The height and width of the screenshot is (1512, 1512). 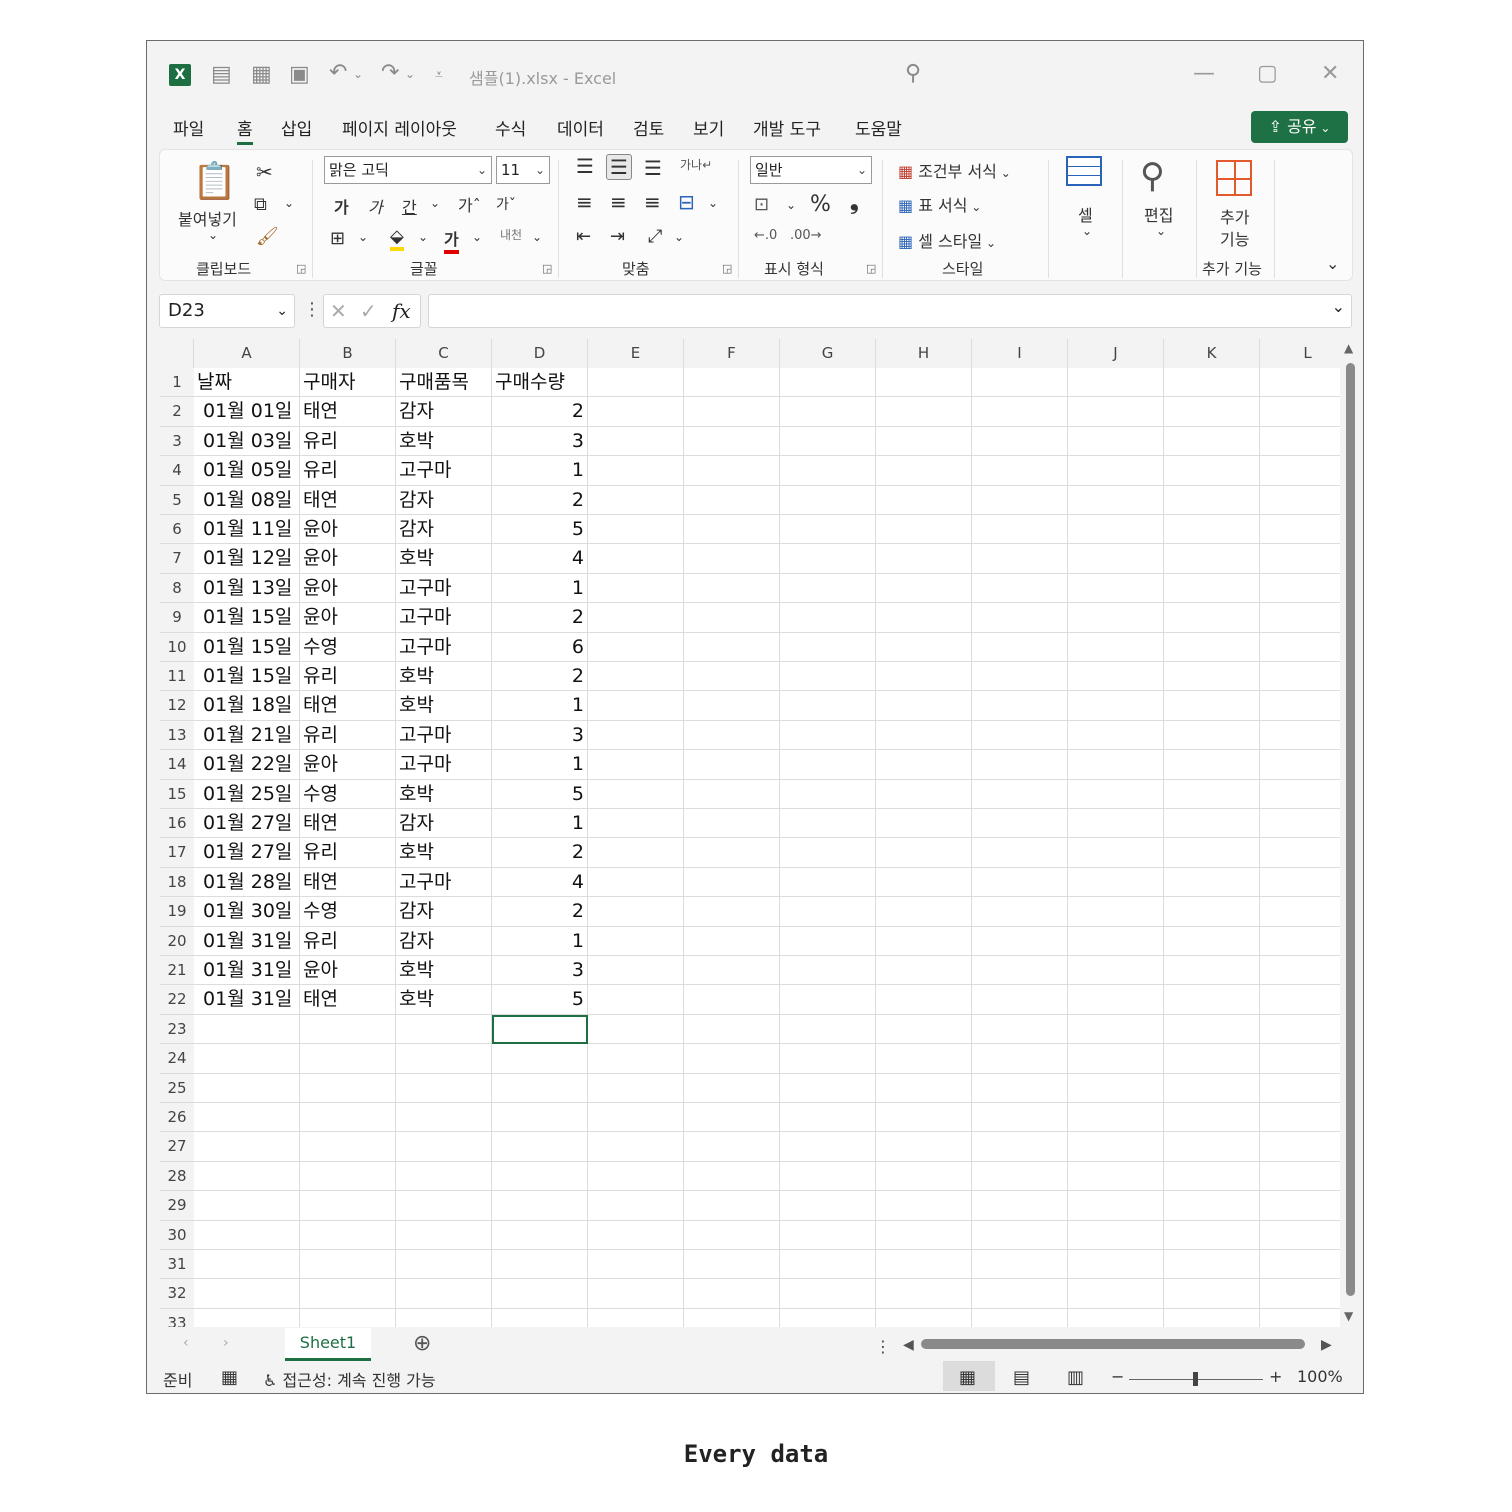 What do you see at coordinates (423, 237) in the screenshot?
I see `fill-color-dropdown-icon: ⌄` at bounding box center [423, 237].